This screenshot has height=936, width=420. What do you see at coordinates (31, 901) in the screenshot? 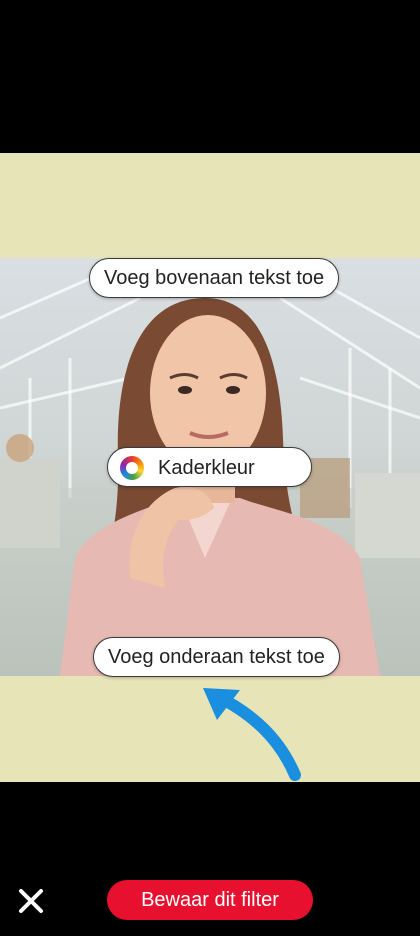
I see `close-icon` at bounding box center [31, 901].